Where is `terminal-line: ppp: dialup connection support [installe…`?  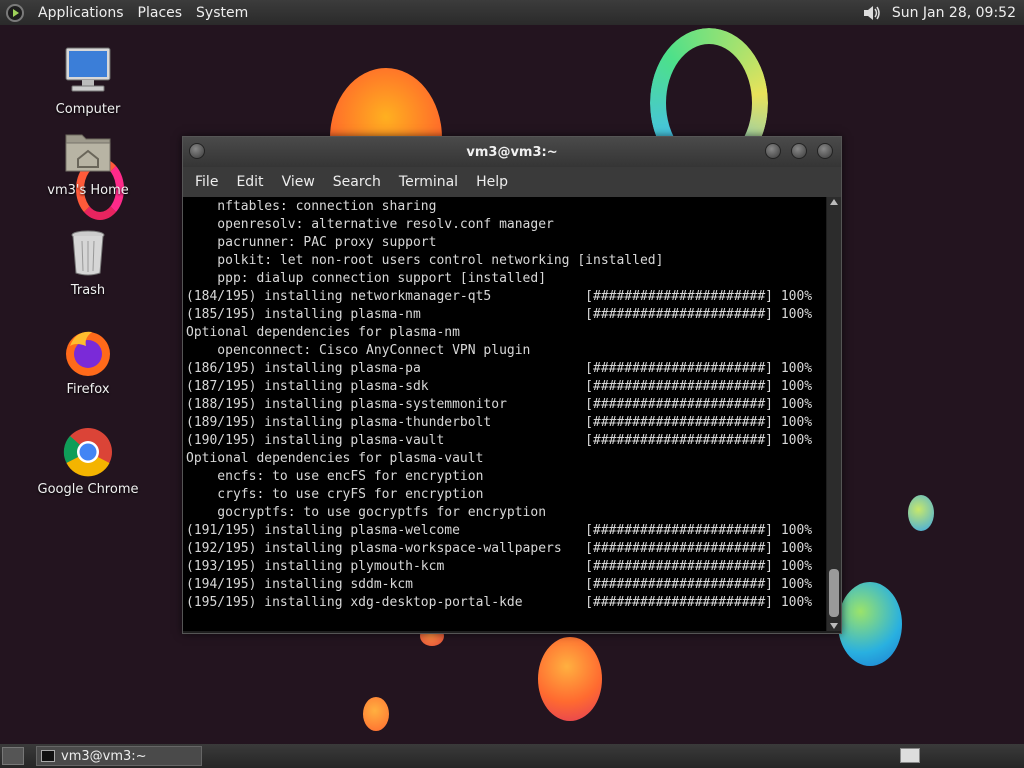 terminal-line: ppp: dialup connection support [installe… is located at coordinates (366, 278).